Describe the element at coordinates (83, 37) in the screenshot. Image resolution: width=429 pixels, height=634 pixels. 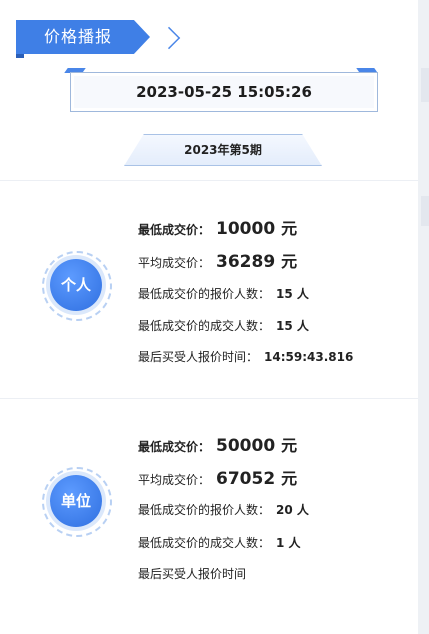
I see `section-title-tab: 价格播报` at that location.